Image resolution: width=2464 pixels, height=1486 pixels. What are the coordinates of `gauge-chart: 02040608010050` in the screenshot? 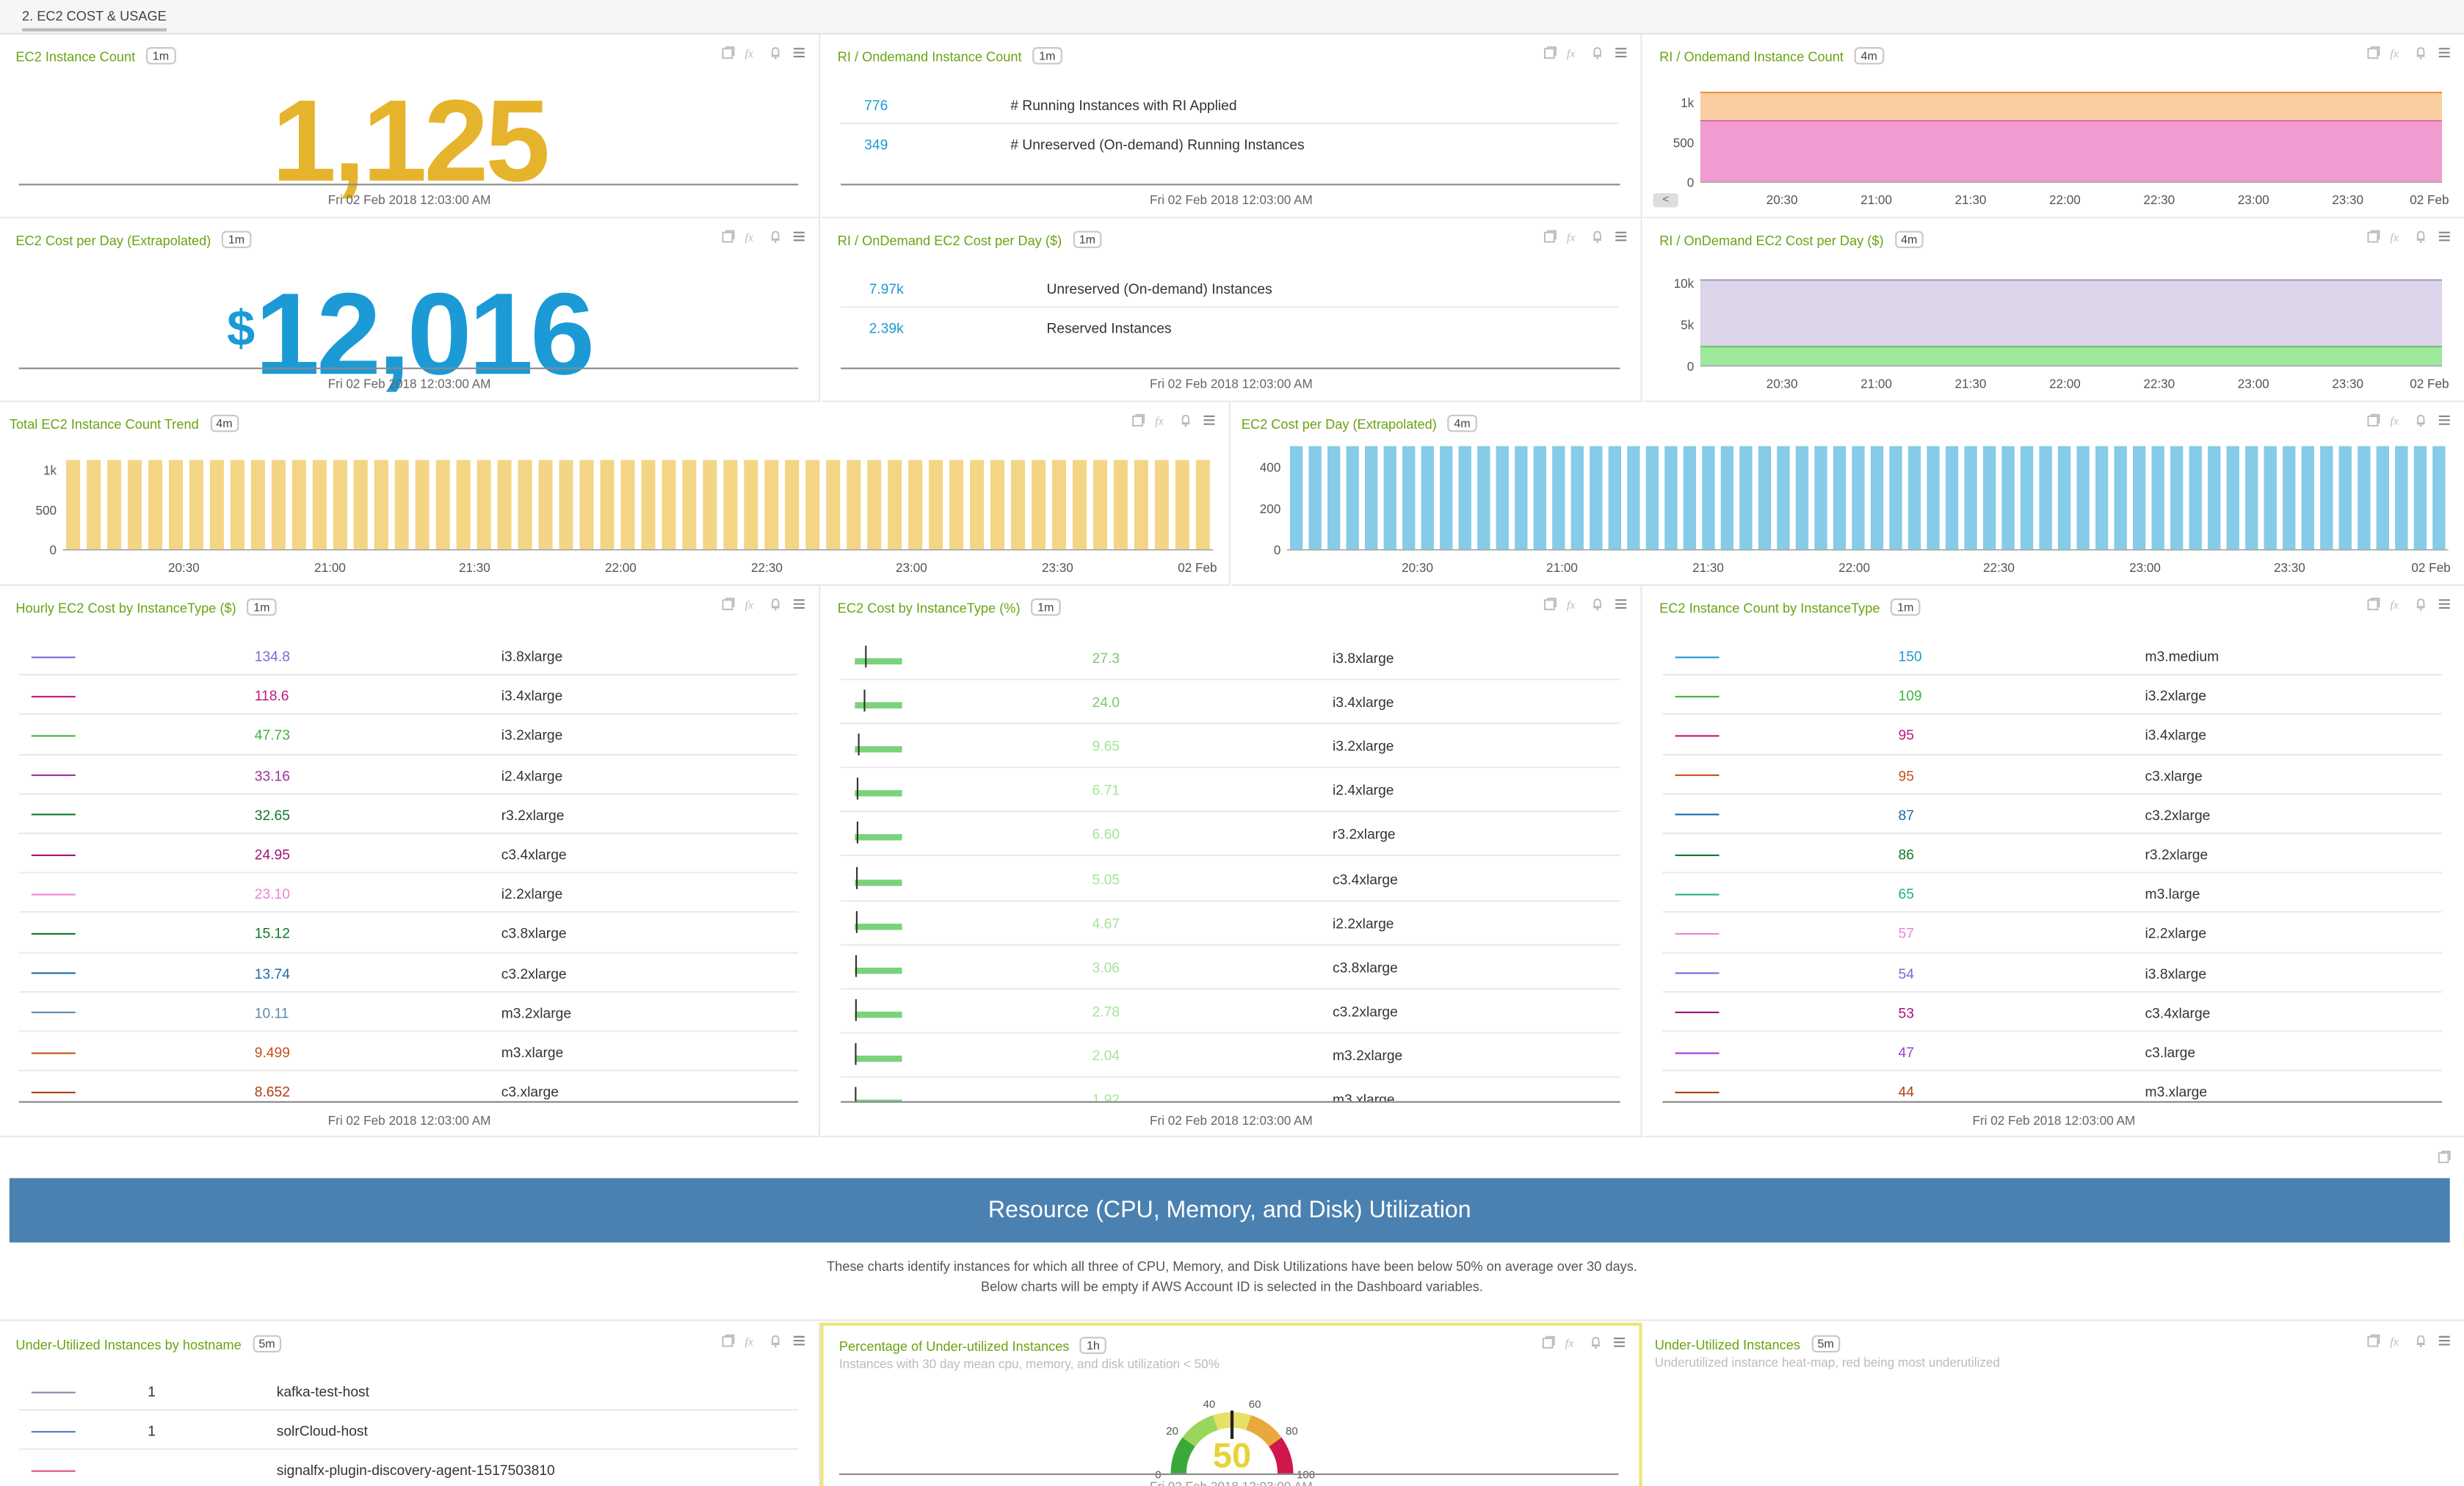 It's located at (1232, 1424).